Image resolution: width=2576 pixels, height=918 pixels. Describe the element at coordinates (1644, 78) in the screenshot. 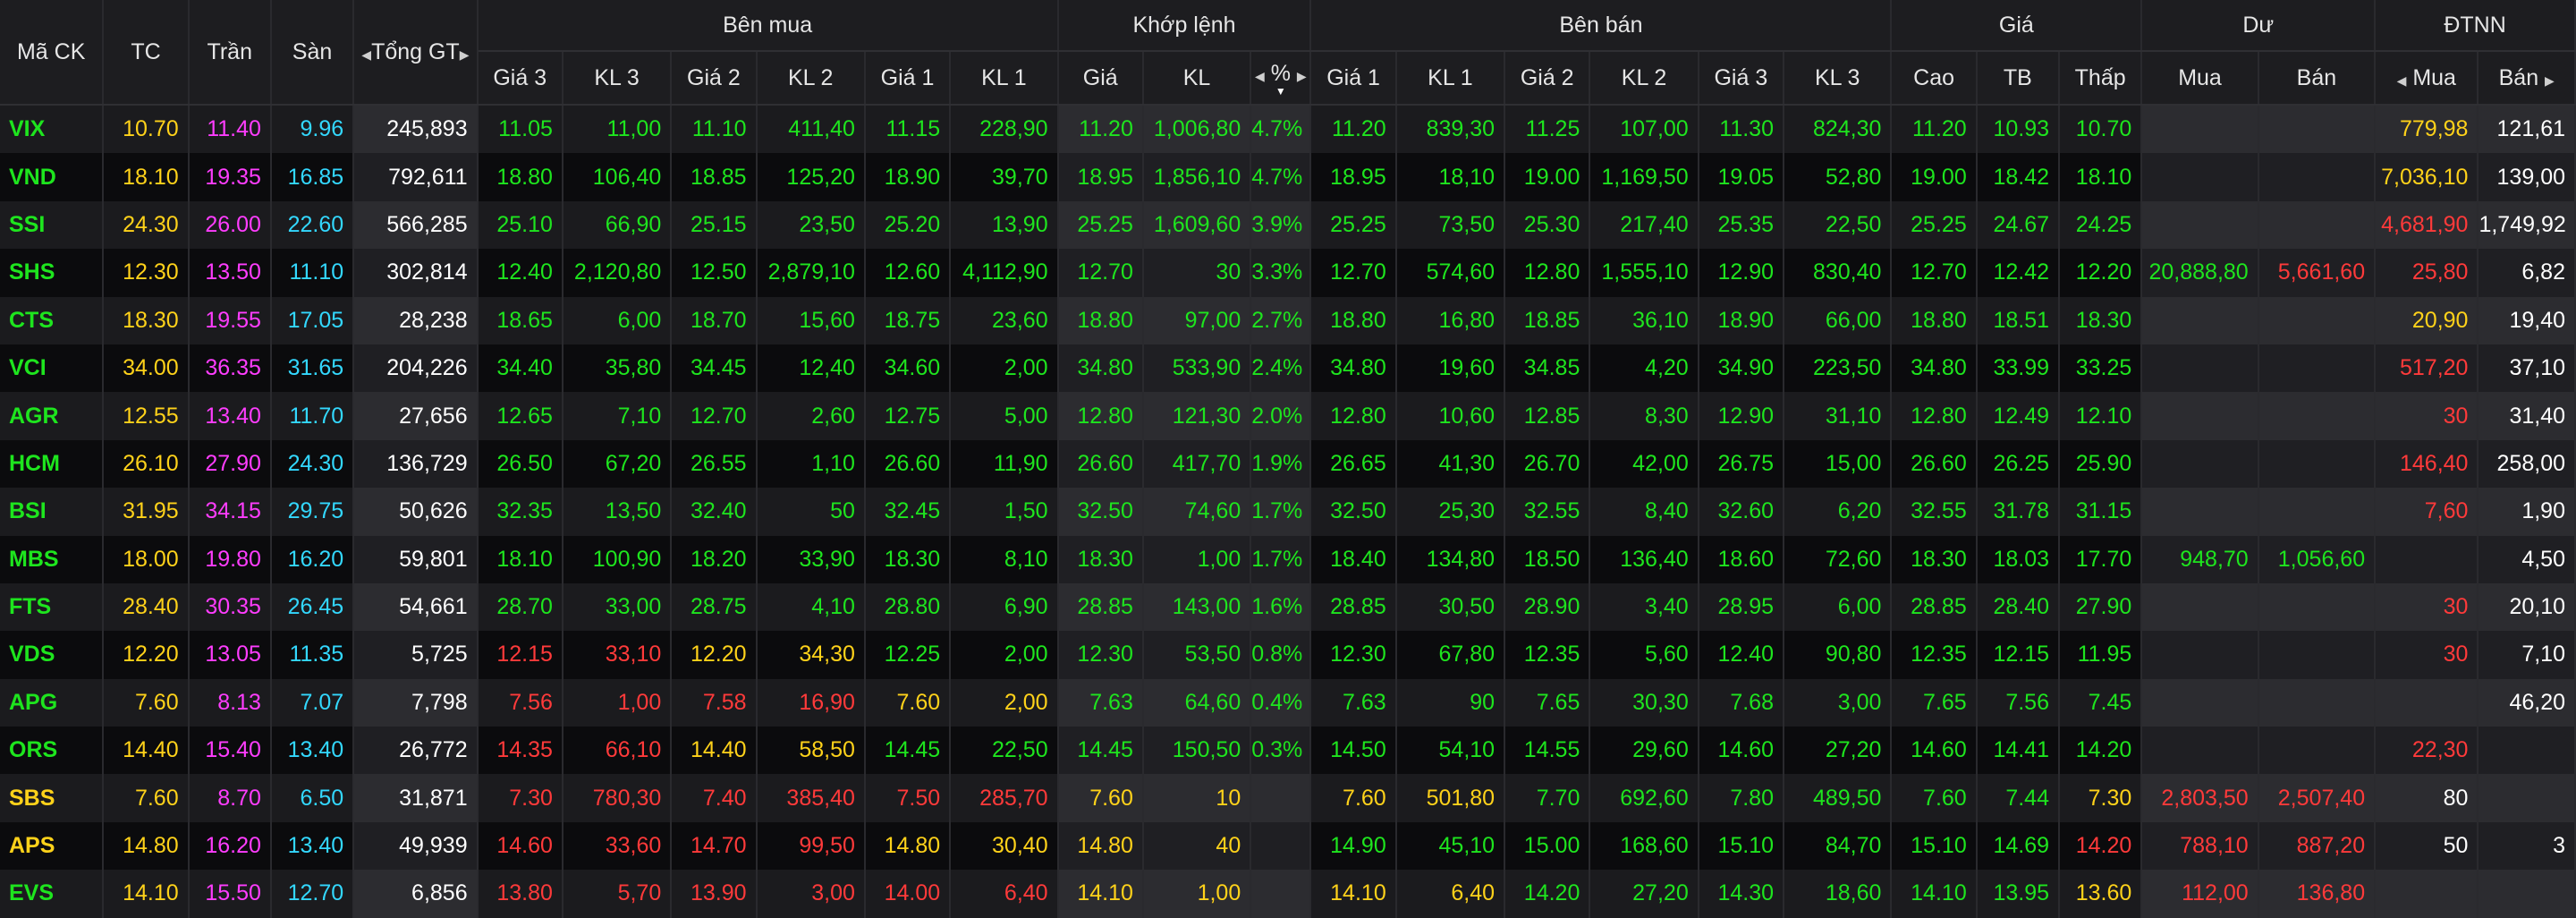

I see `col-header-ask-vol2: KL 2` at that location.